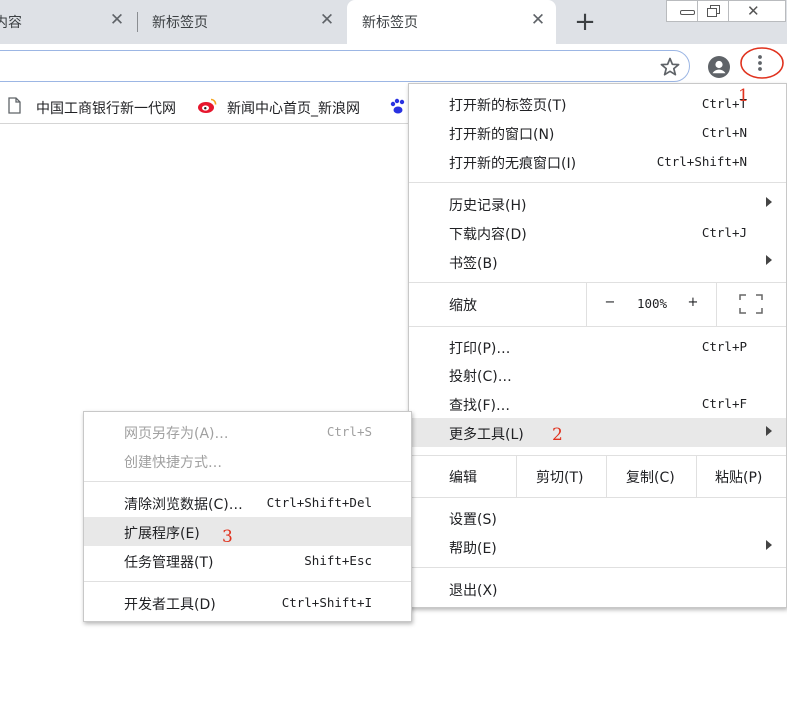  What do you see at coordinates (162, 534) in the screenshot?
I see `menu-item-label: 扩展程序(E)` at bounding box center [162, 534].